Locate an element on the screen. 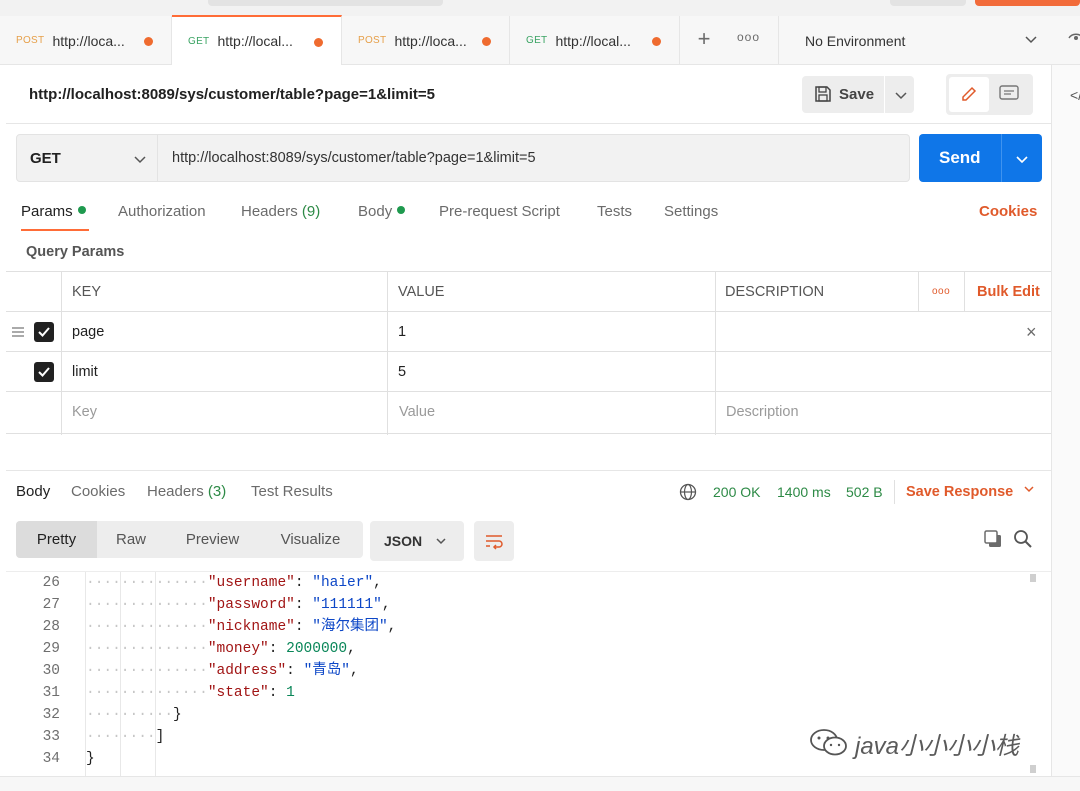 This screenshot has width=1080, height=791. active-tab-indicator is located at coordinates (55, 230).